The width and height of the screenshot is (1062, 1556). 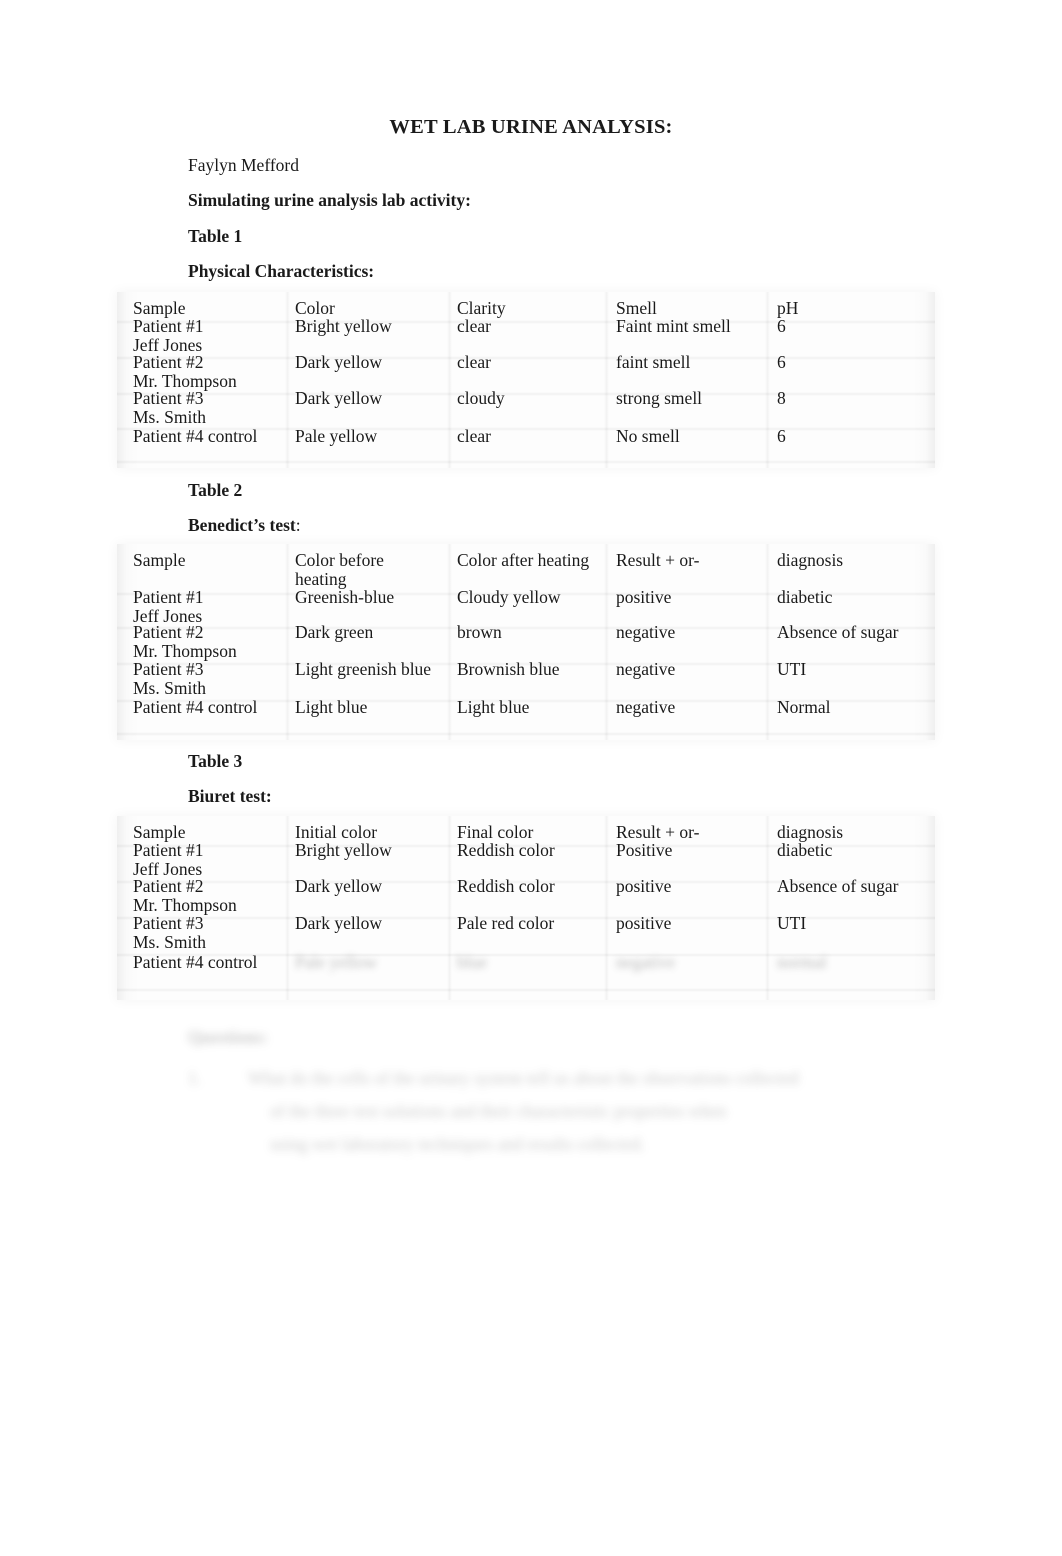 I want to click on list-item-number: 1., so click(x=195, y=1078).